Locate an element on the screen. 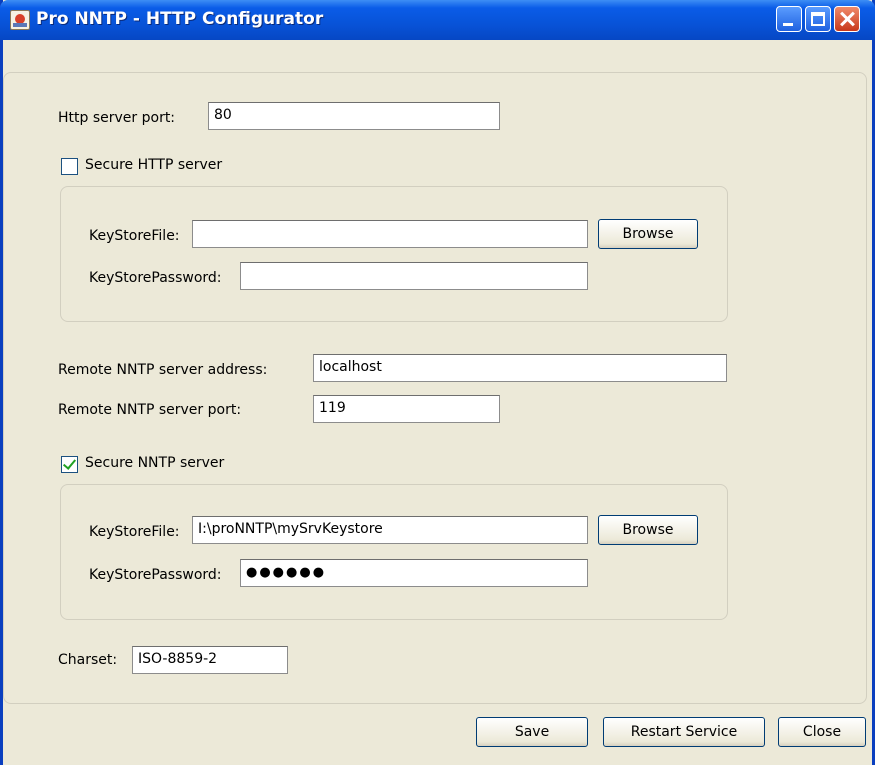  title-bar: Pro NNTP - HTTP Configurator is located at coordinates (437, 20).